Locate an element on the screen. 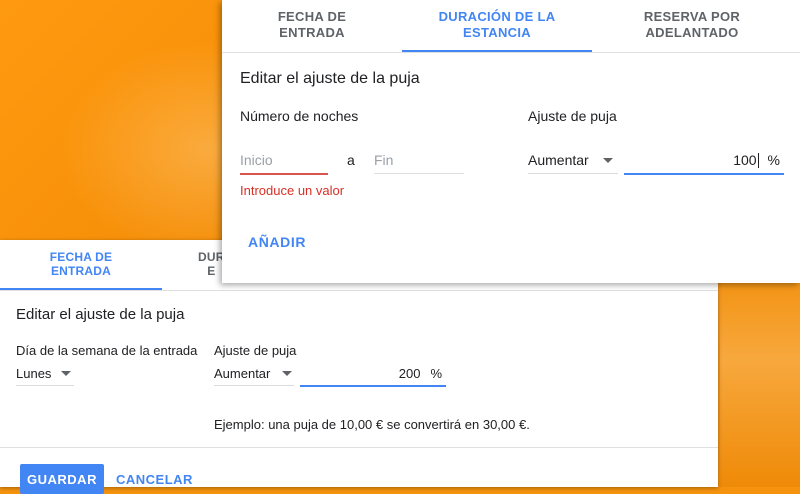 Image resolution: width=800 pixels, height=494 pixels. day-of-week-value: Lunes is located at coordinates (34, 373).